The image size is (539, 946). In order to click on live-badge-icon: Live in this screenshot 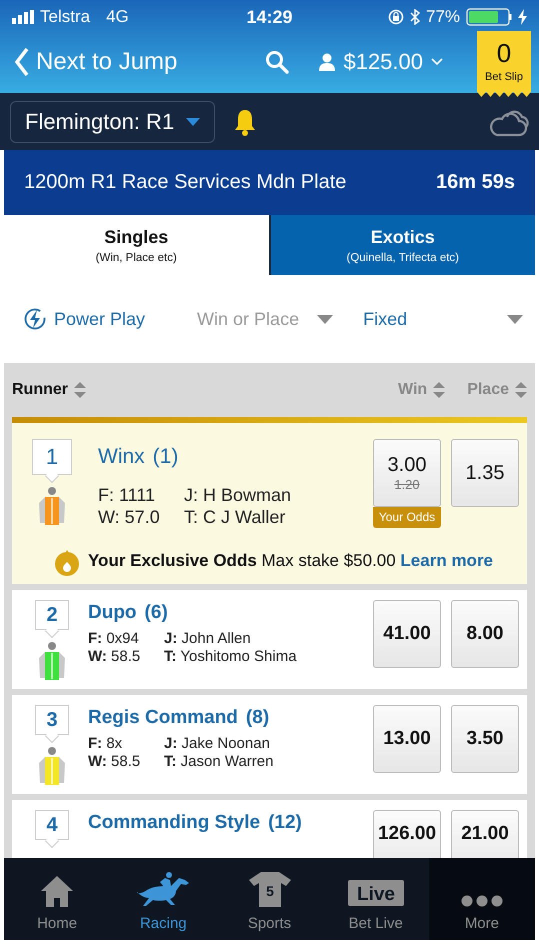, I will do `click(375, 893)`.